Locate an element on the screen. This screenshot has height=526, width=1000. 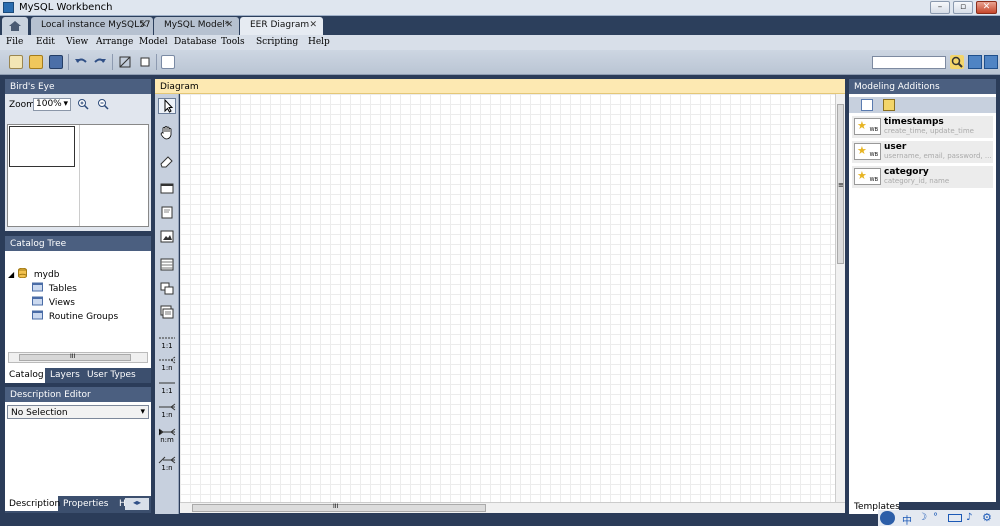
input-method-icon is located at coordinates (887, 518).